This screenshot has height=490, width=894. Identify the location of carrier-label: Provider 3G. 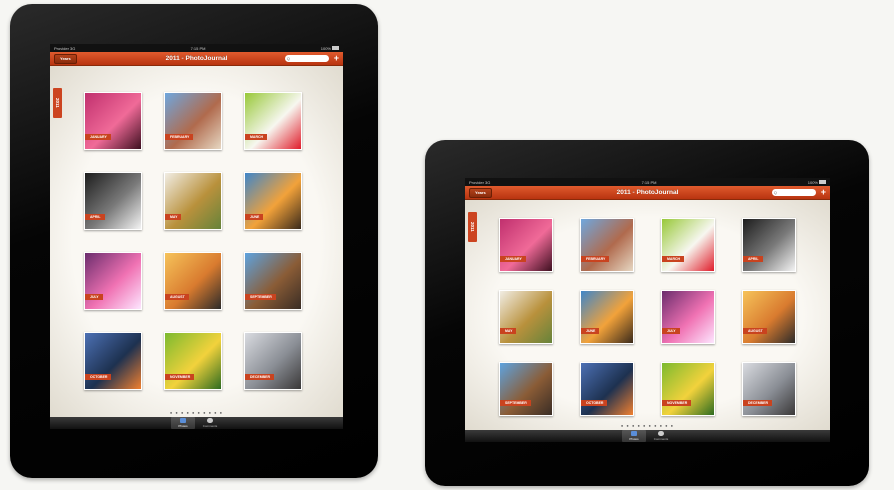
(65, 48).